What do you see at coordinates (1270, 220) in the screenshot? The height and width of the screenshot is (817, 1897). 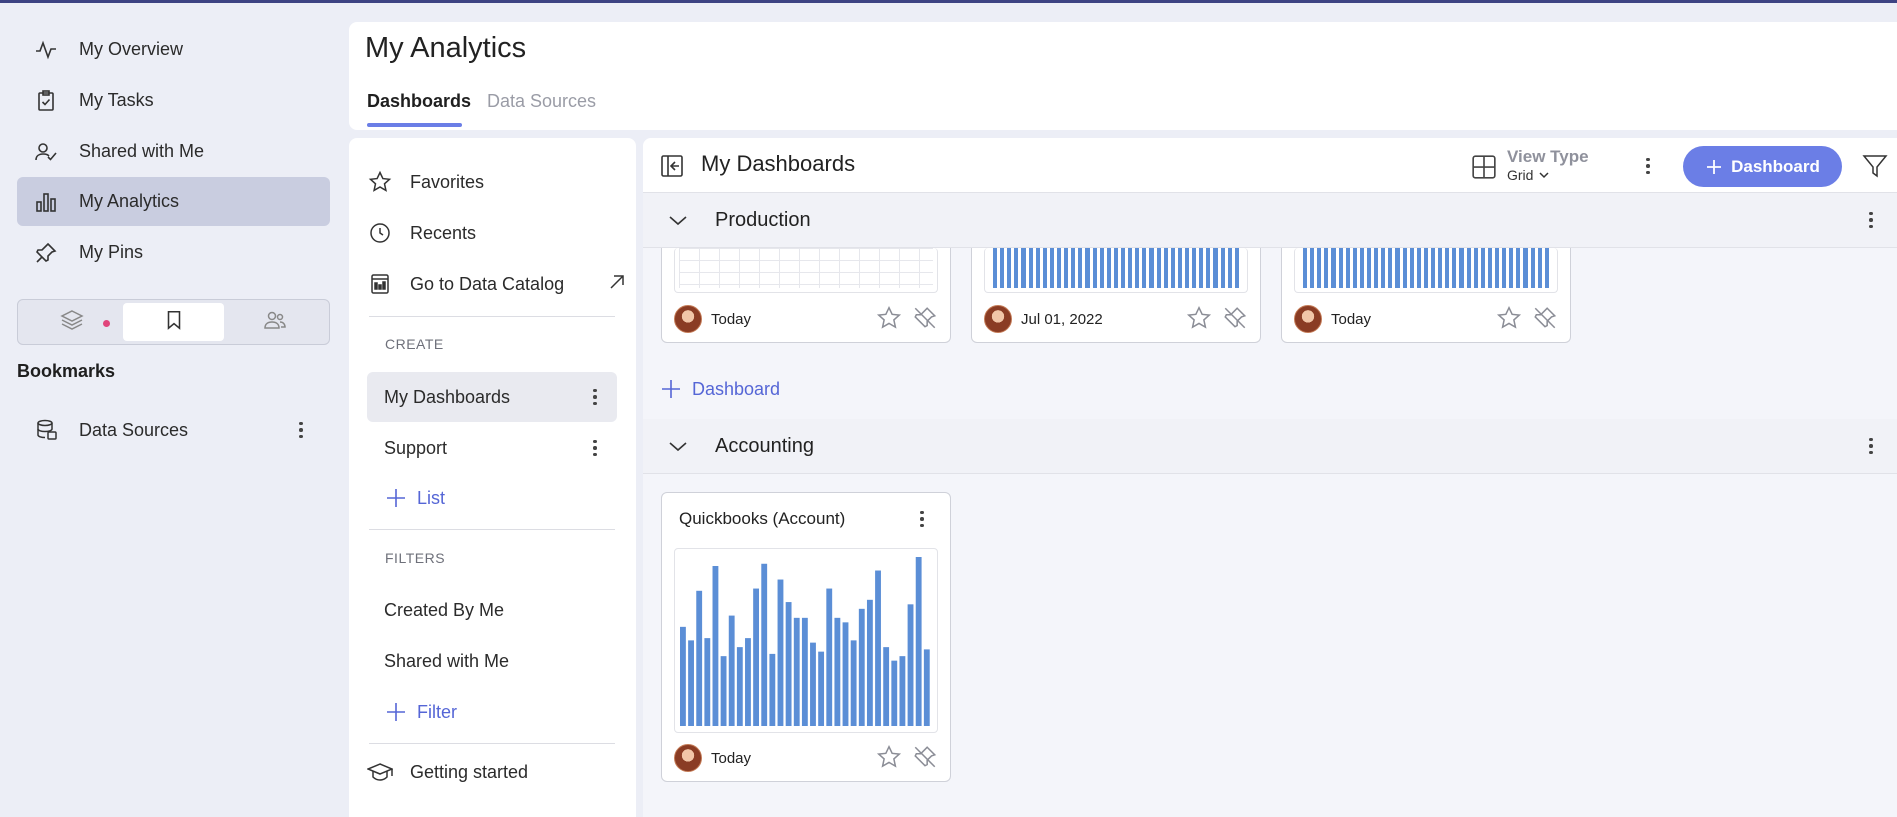 I see `group-header-production: Production` at bounding box center [1270, 220].